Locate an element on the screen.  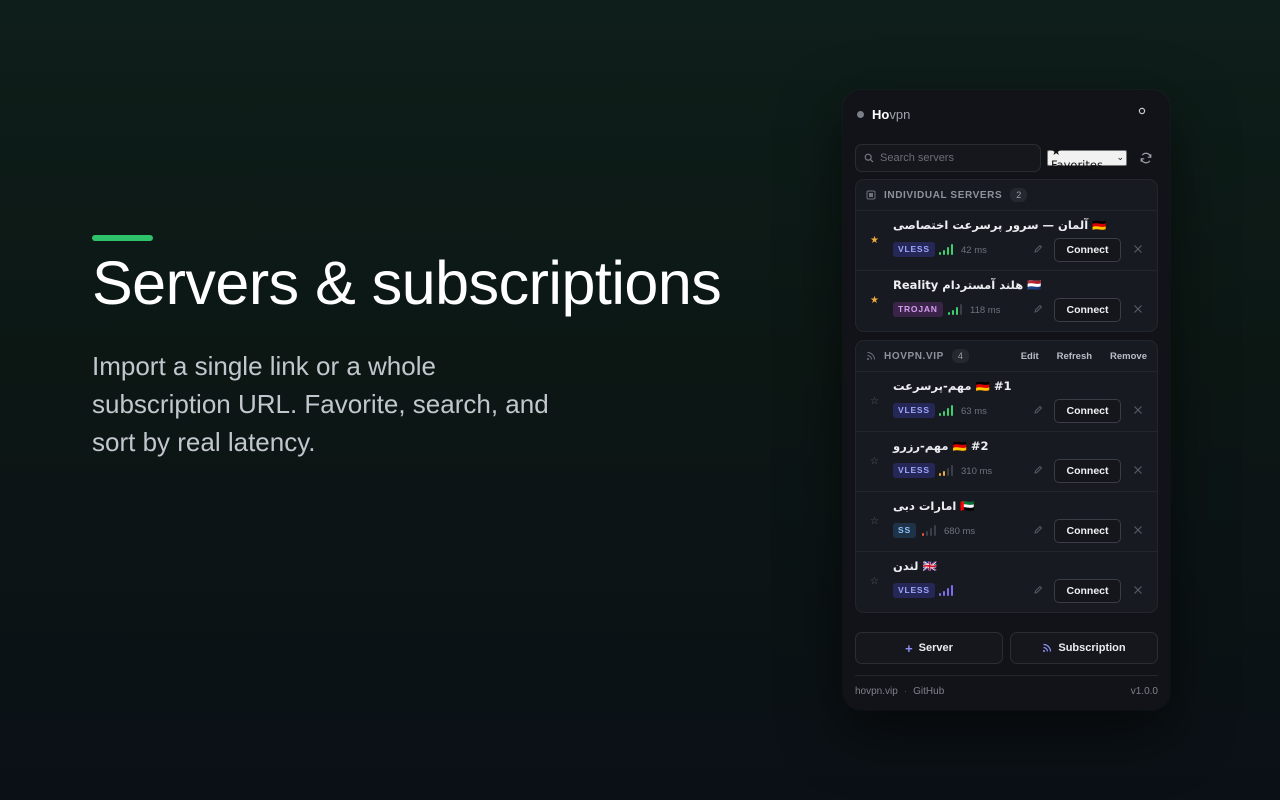
server-name: 🇦🇪 امارات دبی is located at coordinates (934, 506).